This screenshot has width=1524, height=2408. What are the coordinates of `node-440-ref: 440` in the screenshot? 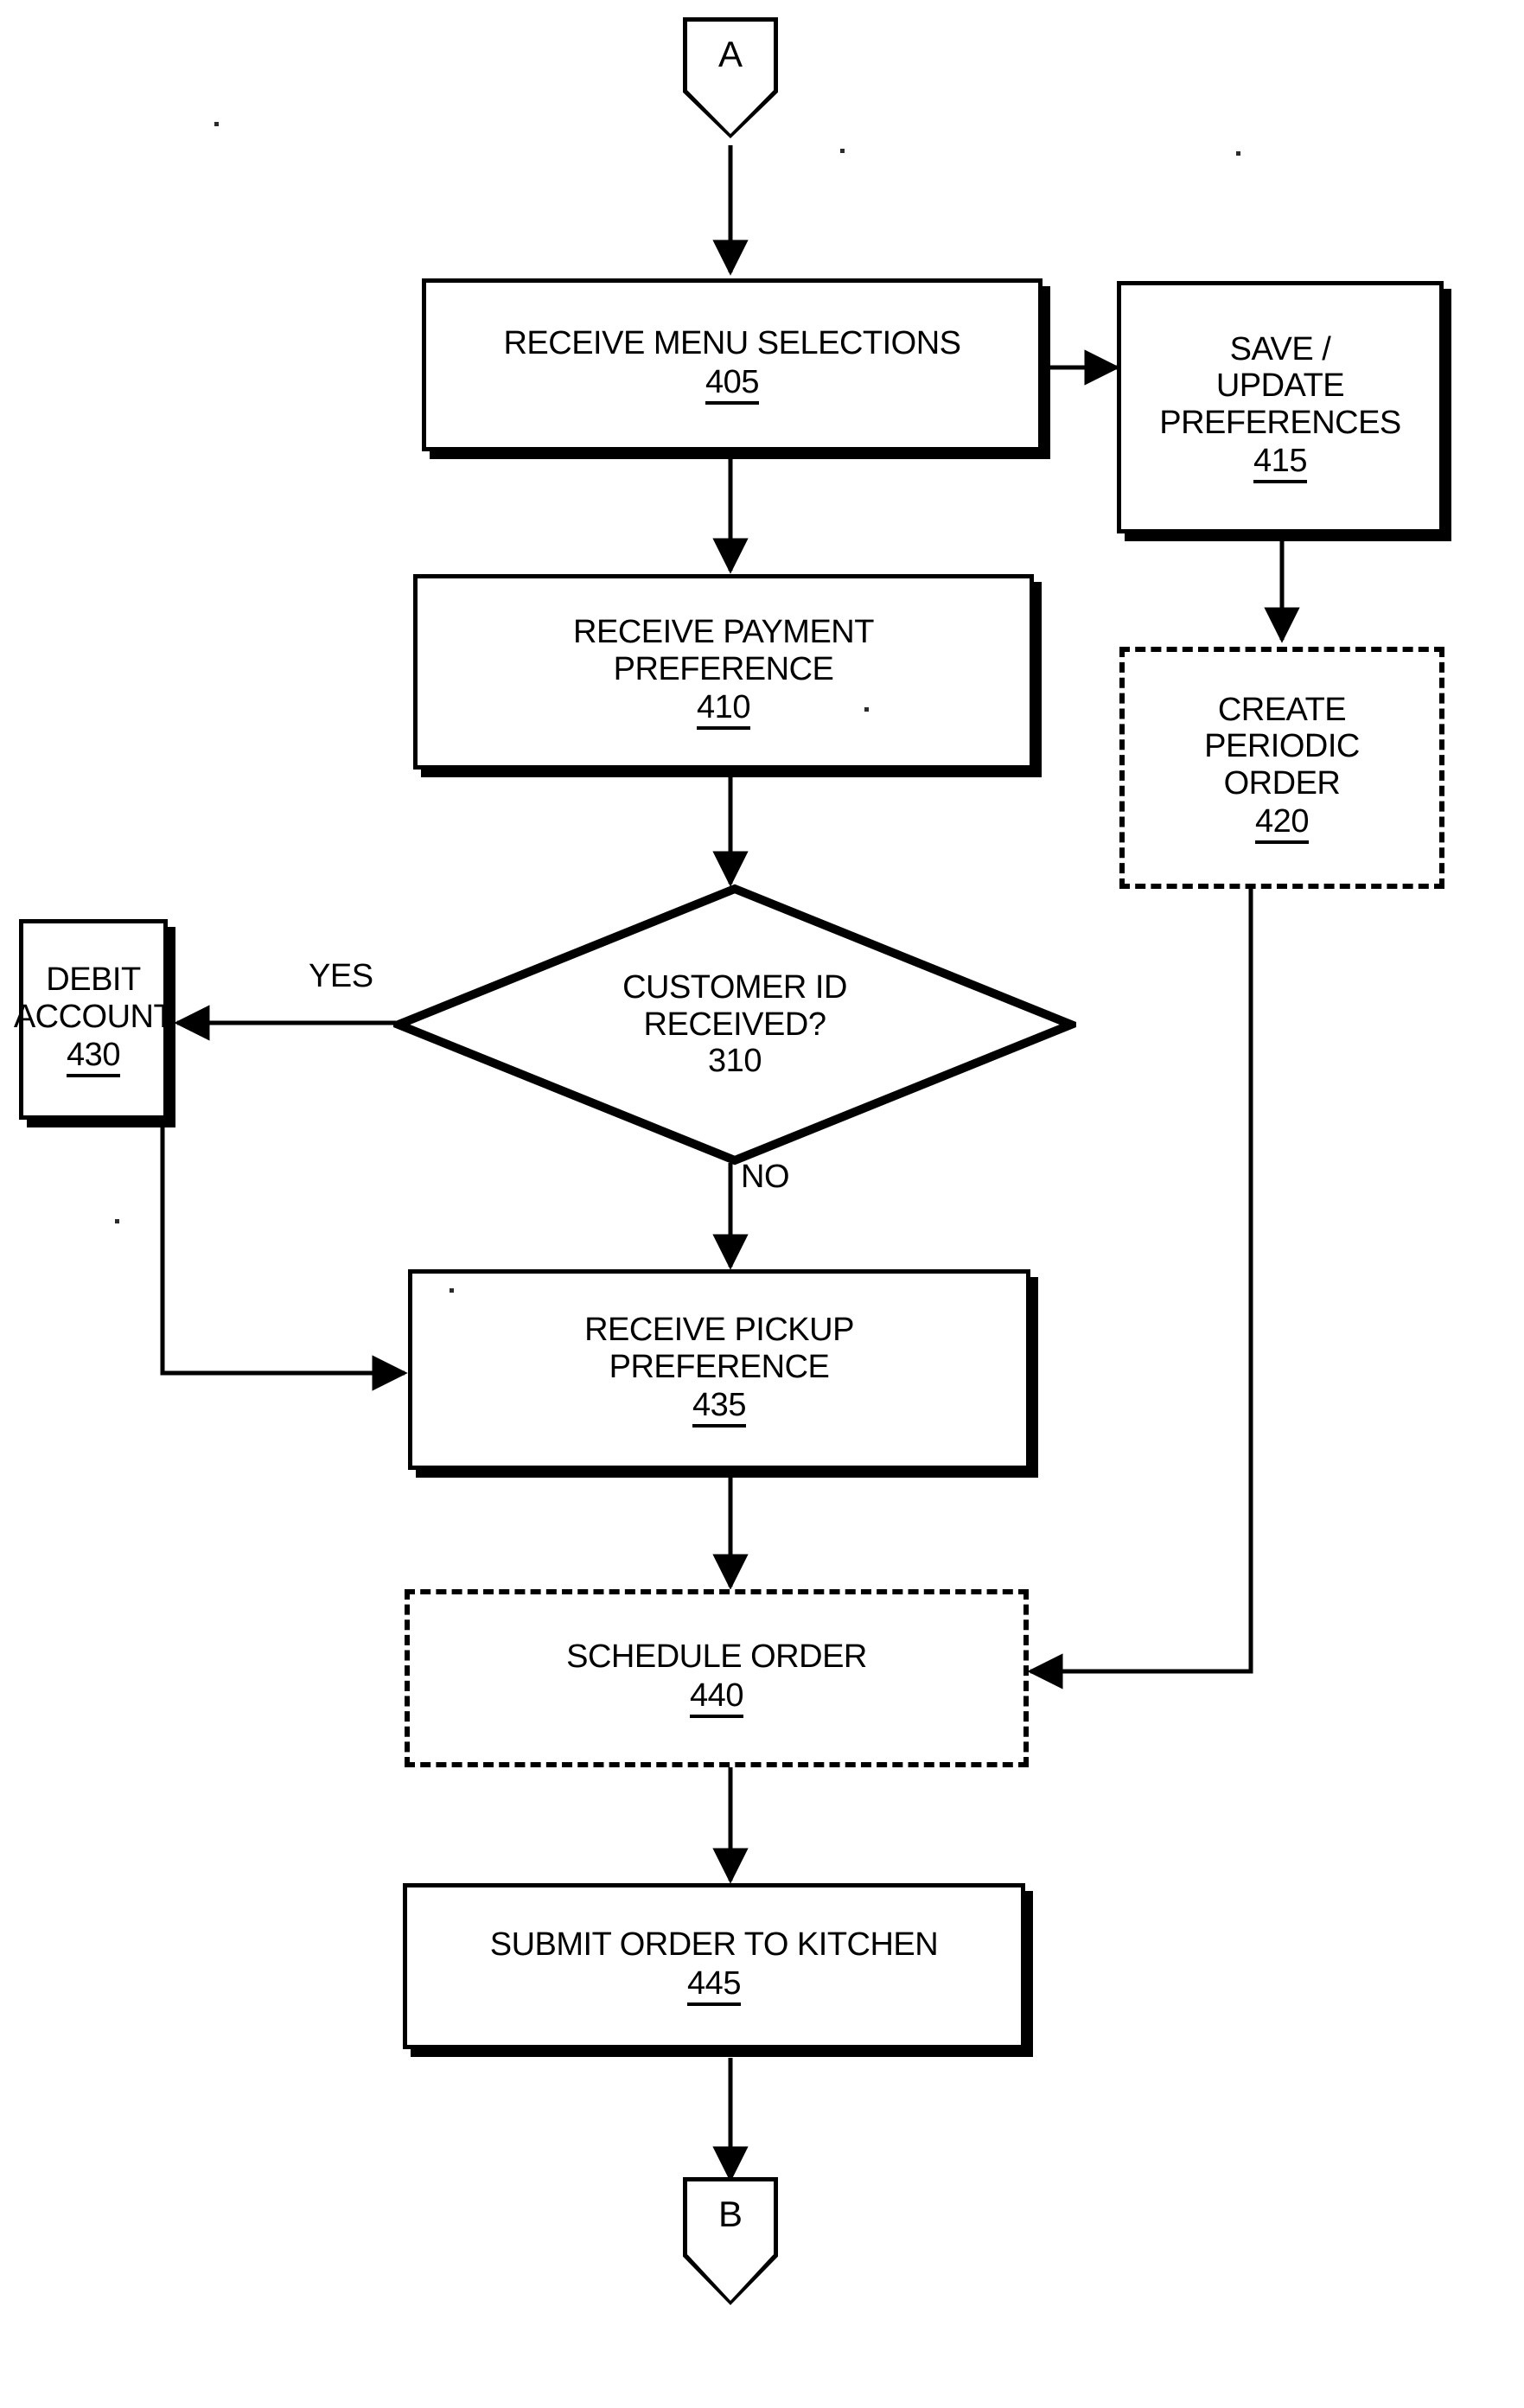 It's located at (717, 1698).